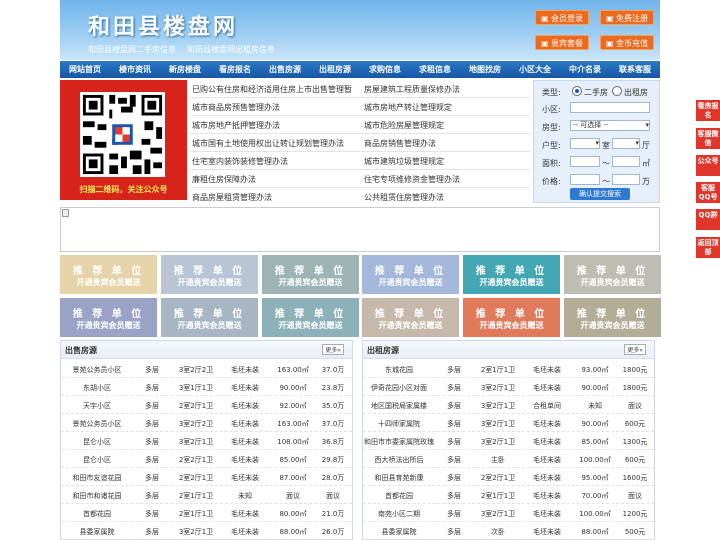 The height and width of the screenshot is (540, 720). What do you see at coordinates (412, 179) in the screenshot?
I see `news-link: 住宅专项维修资金管理办法` at bounding box center [412, 179].